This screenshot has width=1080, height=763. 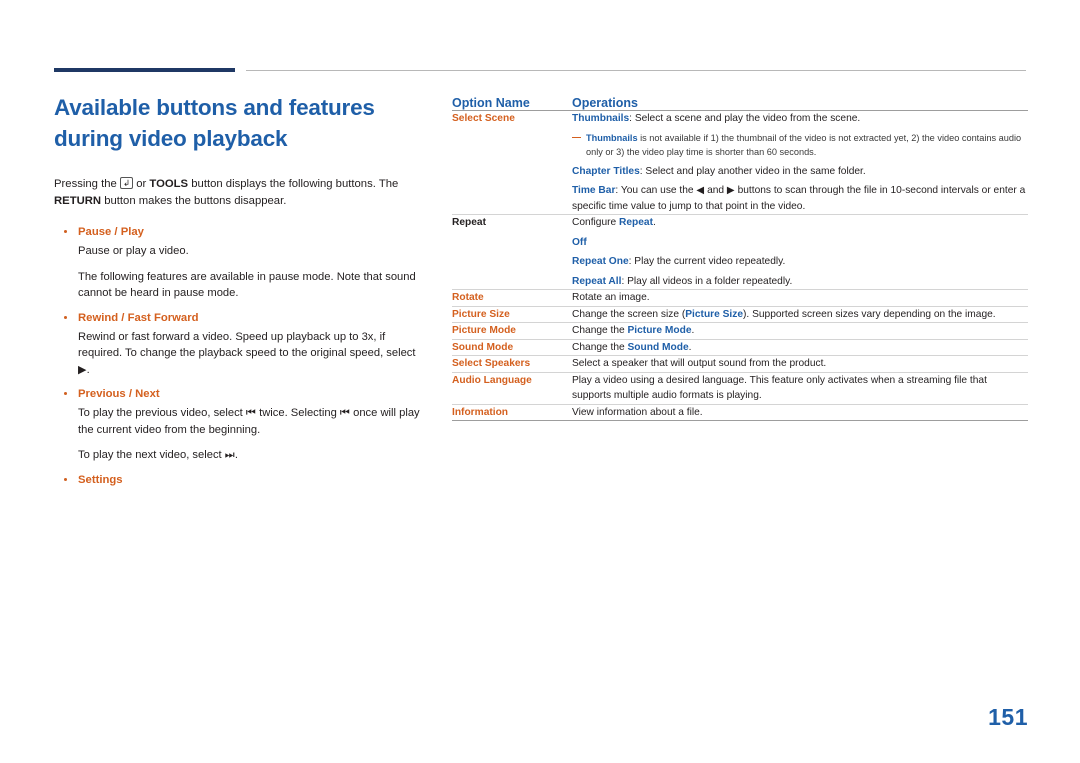 I want to click on intro-text-pre: Pressing the, so click(x=87, y=184).